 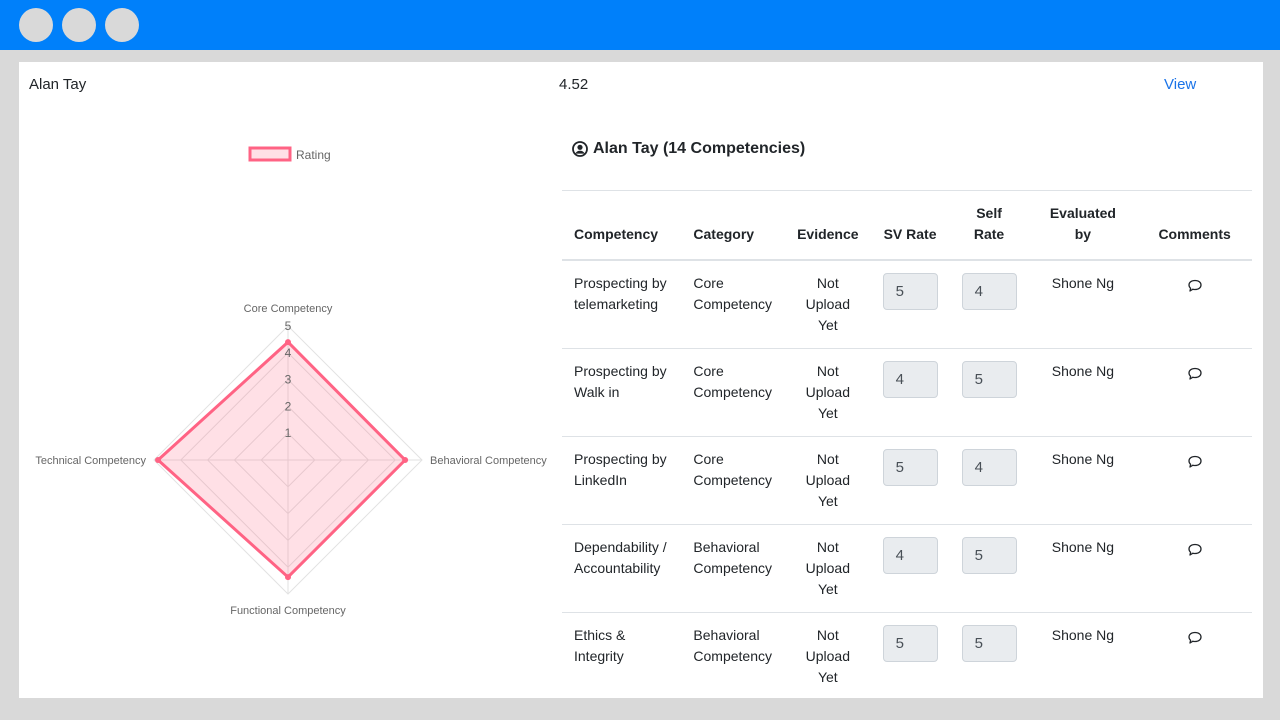 What do you see at coordinates (580, 149) in the screenshot?
I see `user-circle-icon` at bounding box center [580, 149].